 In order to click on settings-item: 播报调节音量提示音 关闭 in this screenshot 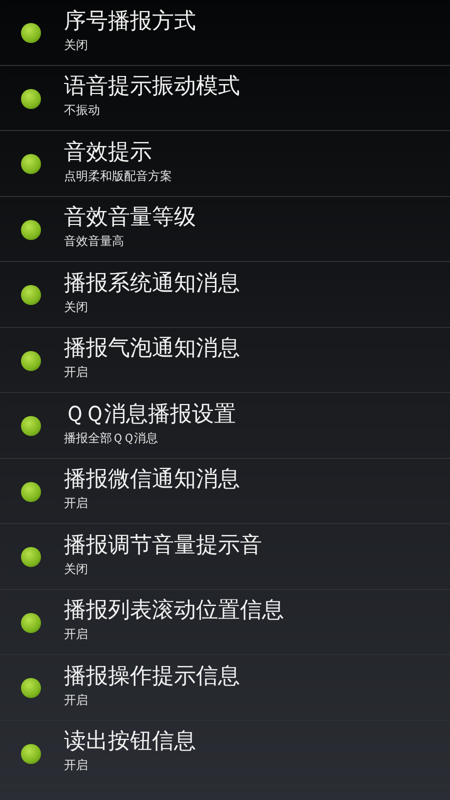, I will do `click(225, 557)`.